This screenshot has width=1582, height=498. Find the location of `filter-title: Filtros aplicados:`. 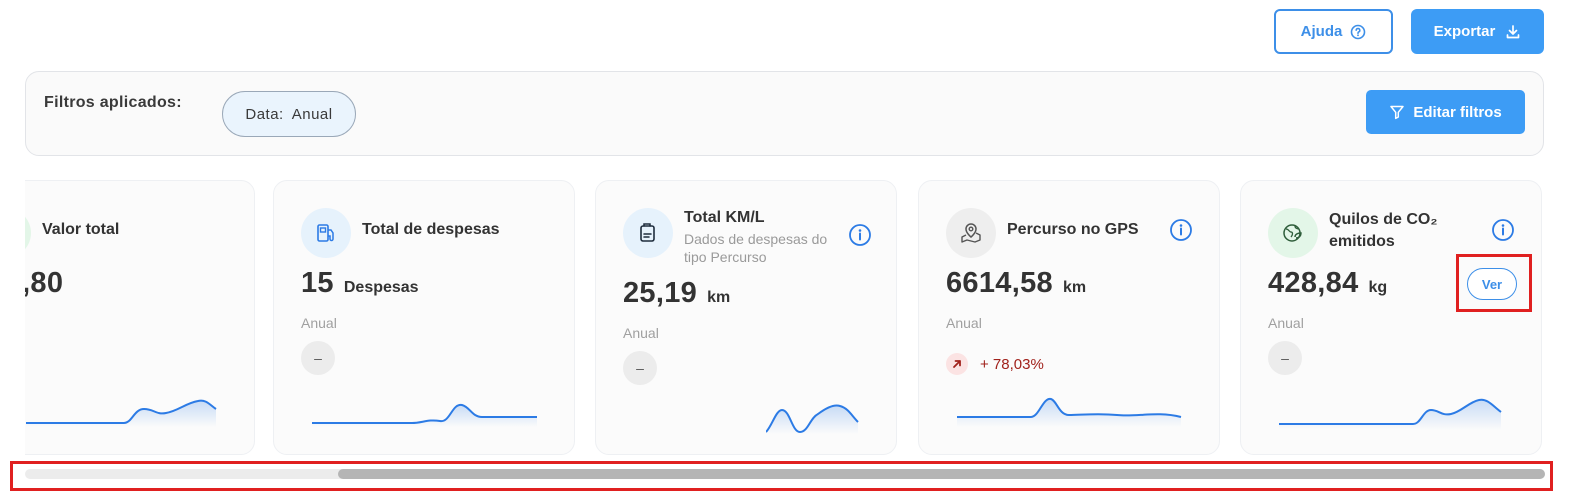

filter-title: Filtros aplicados: is located at coordinates (113, 102).